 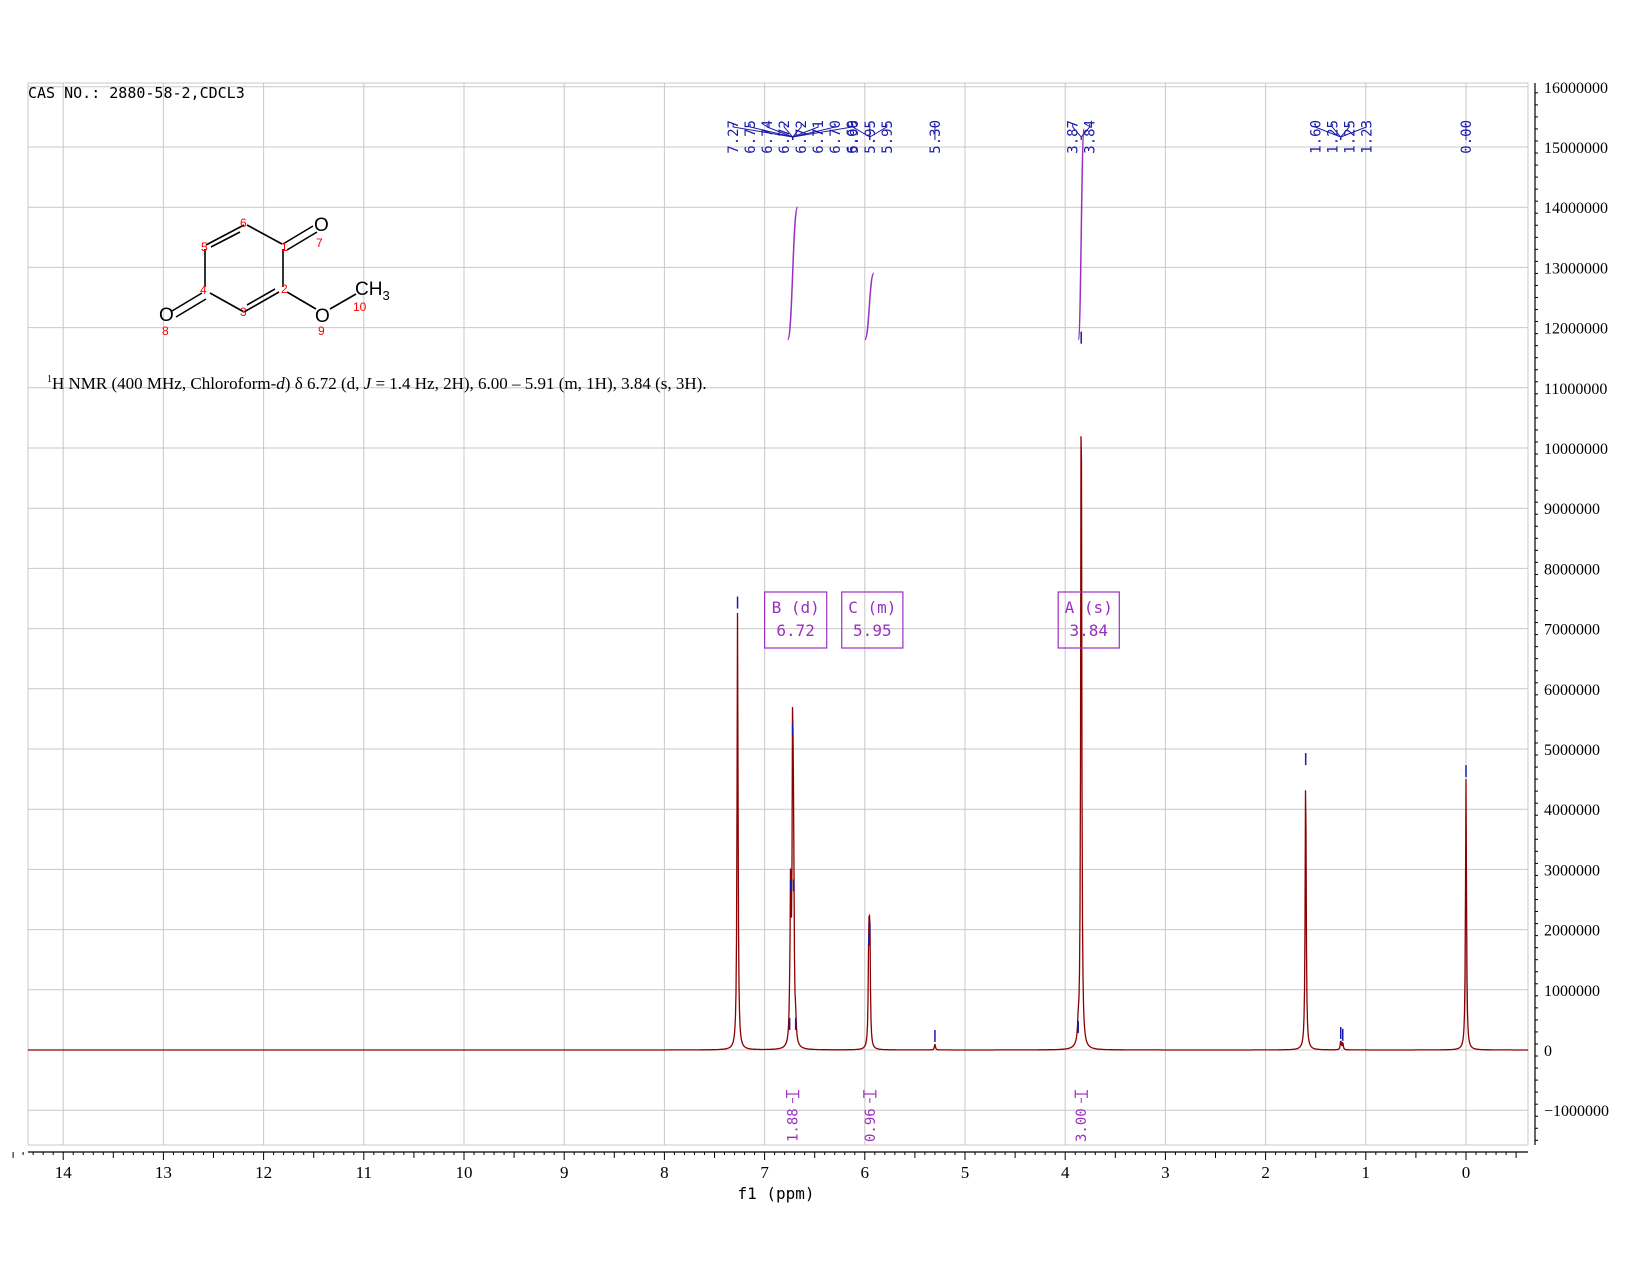 What do you see at coordinates (1576, 148) in the screenshot?
I see `y-tick-label: 15000000` at bounding box center [1576, 148].